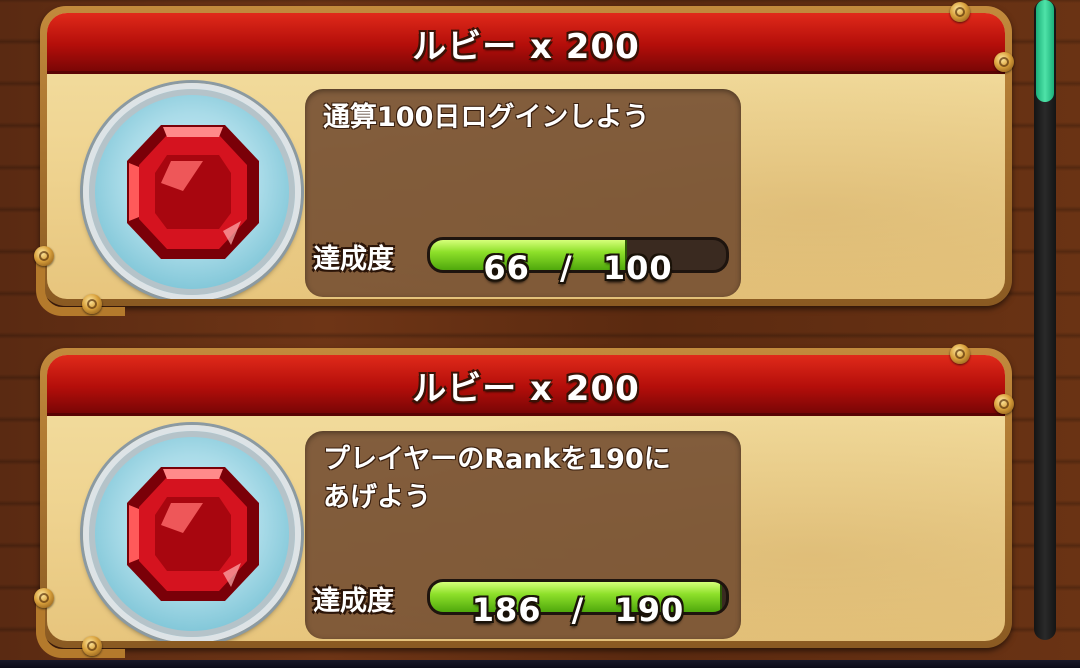  What do you see at coordinates (649, 610) in the screenshot?
I see `progress-target: 190` at bounding box center [649, 610].